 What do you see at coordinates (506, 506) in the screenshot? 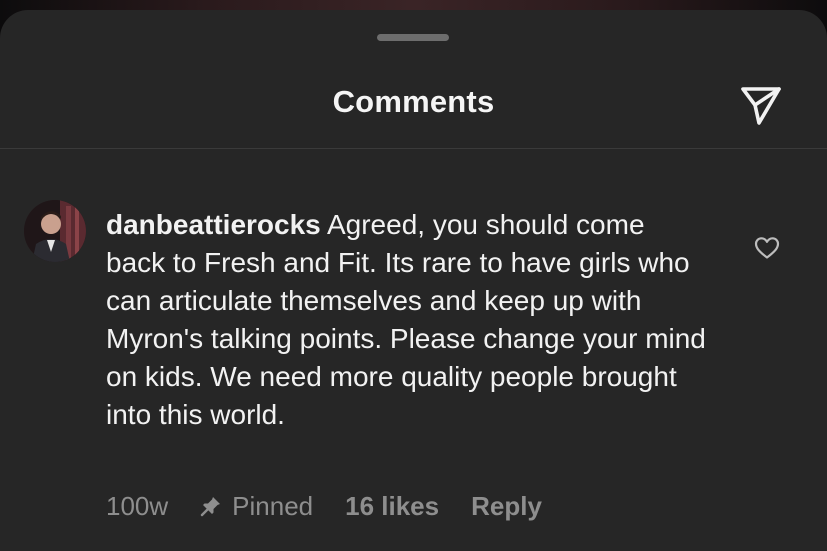
I see `reply-button: Reply` at bounding box center [506, 506].